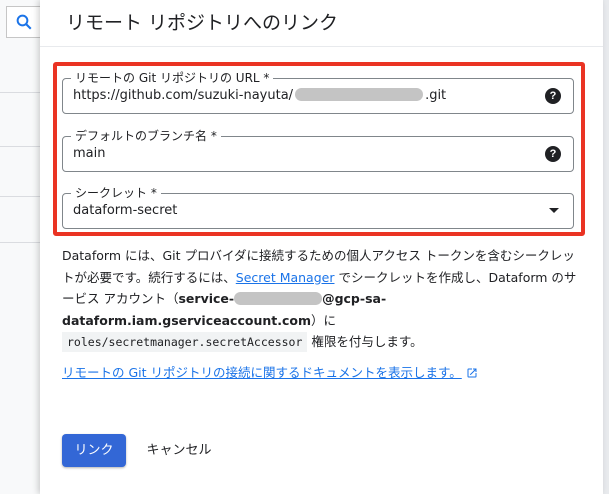  I want to click on service-account-prefix: service-, so click(206, 298).